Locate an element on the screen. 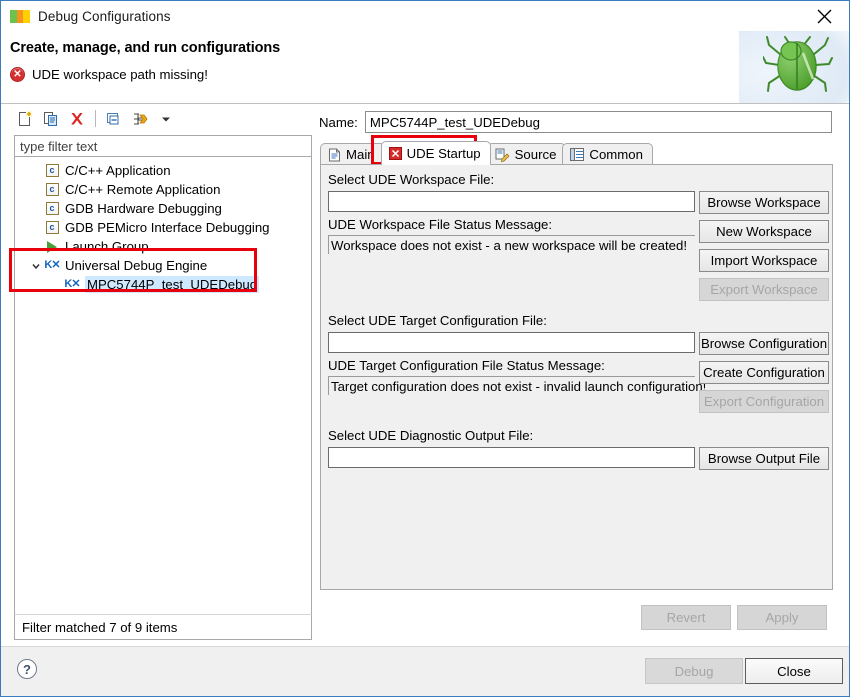  tab-label: Source is located at coordinates (535, 154).